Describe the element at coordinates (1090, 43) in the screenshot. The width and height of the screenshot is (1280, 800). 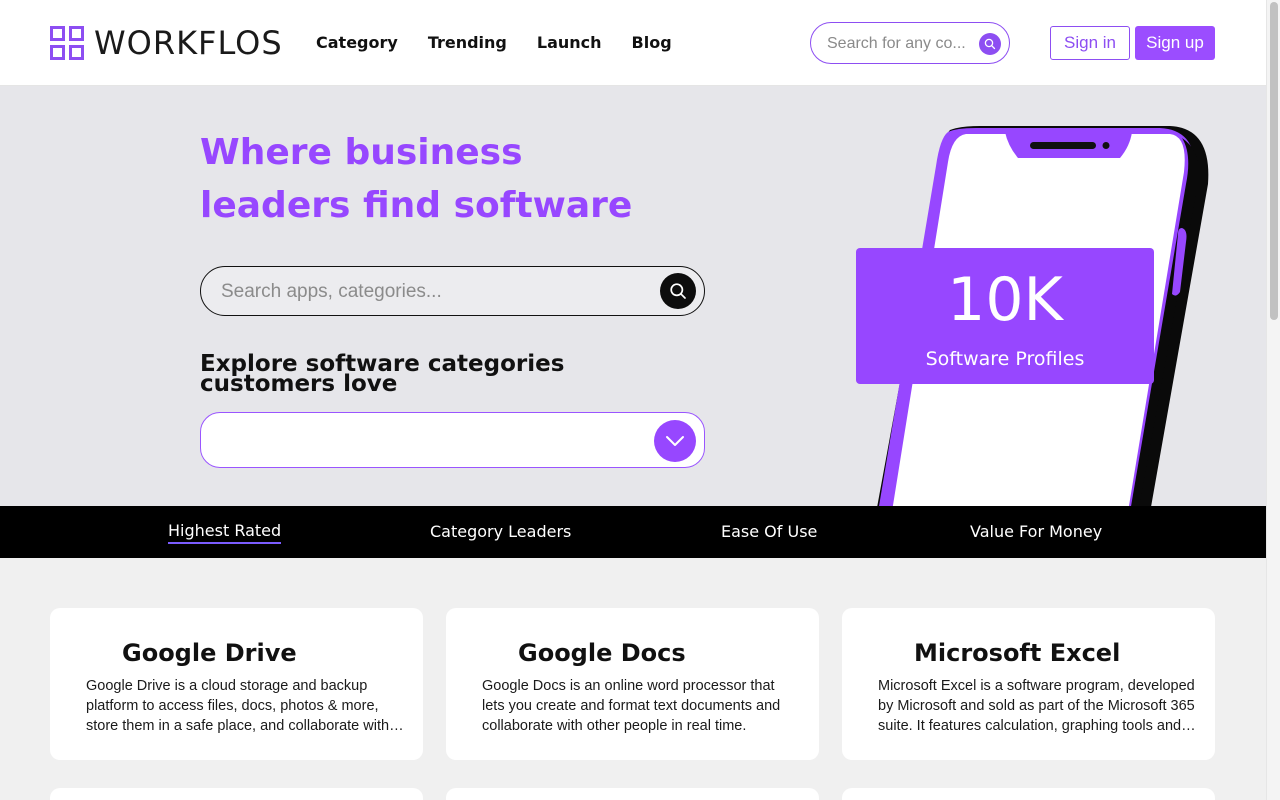
I see `signin-button: Sign in` at that location.